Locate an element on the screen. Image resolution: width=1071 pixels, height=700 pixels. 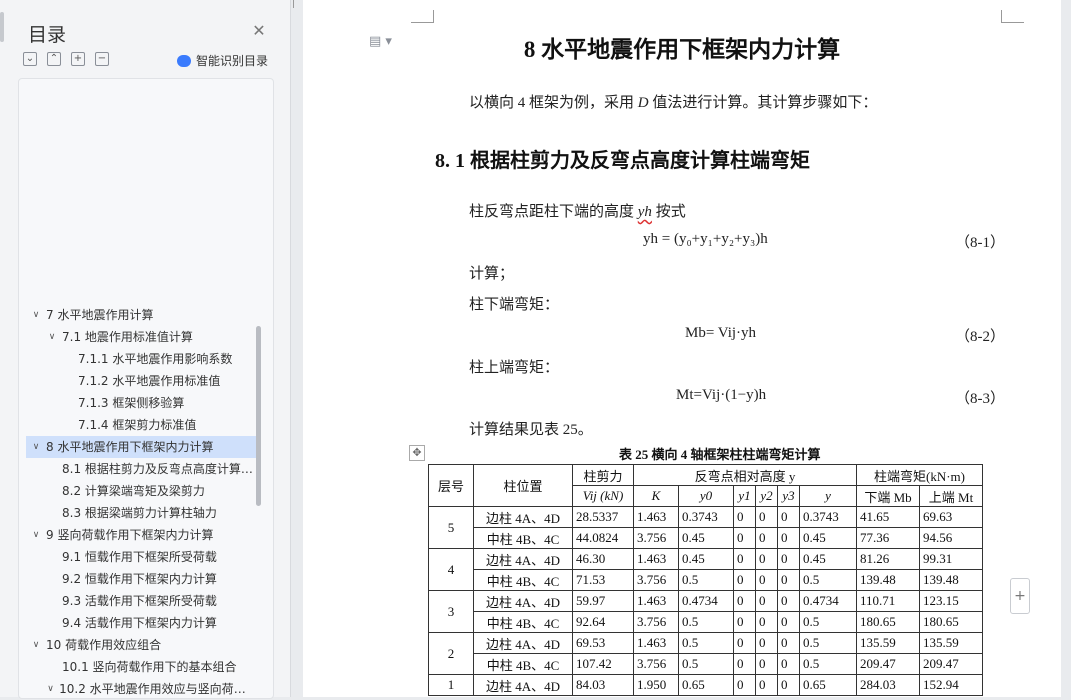
margin-corner-top-left is located at coordinates (422, 16).